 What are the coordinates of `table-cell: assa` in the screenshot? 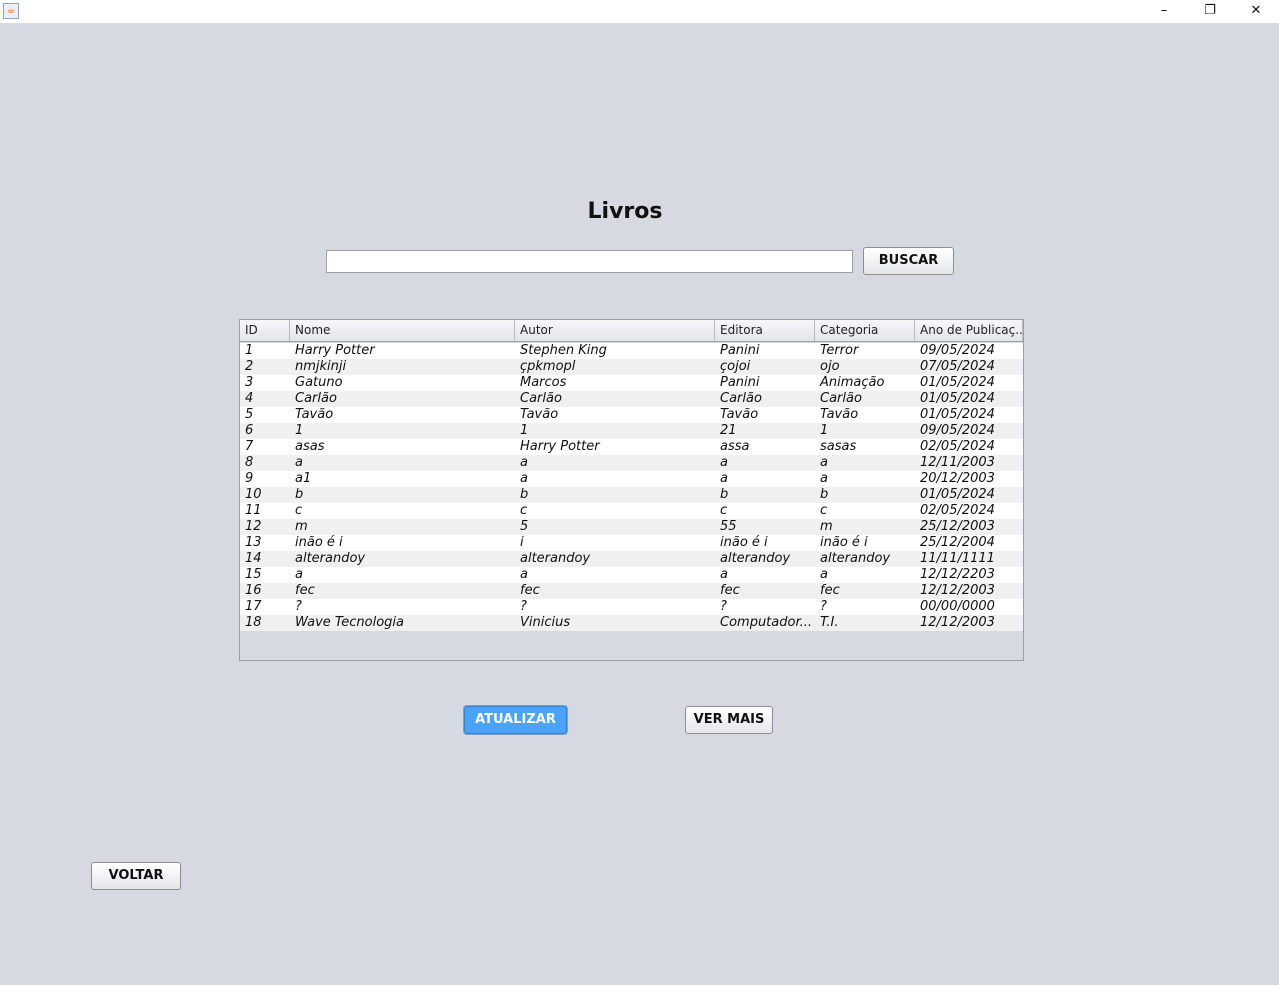 It's located at (765, 447).